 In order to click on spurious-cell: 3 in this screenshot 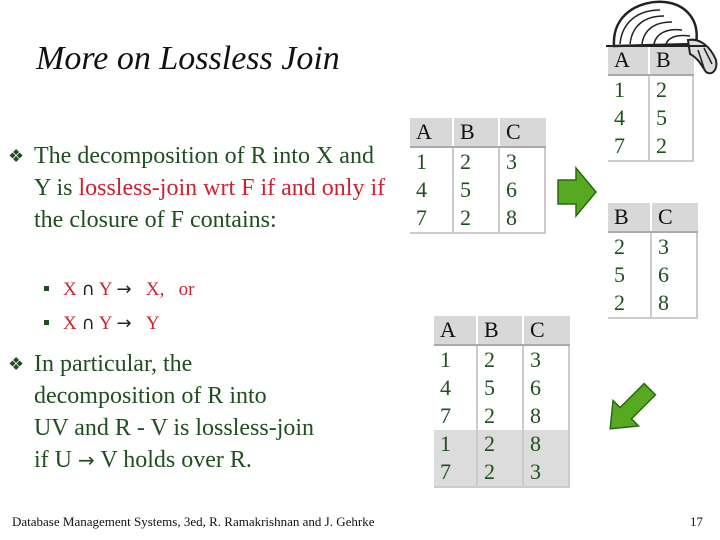, I will do `click(546, 473)`.